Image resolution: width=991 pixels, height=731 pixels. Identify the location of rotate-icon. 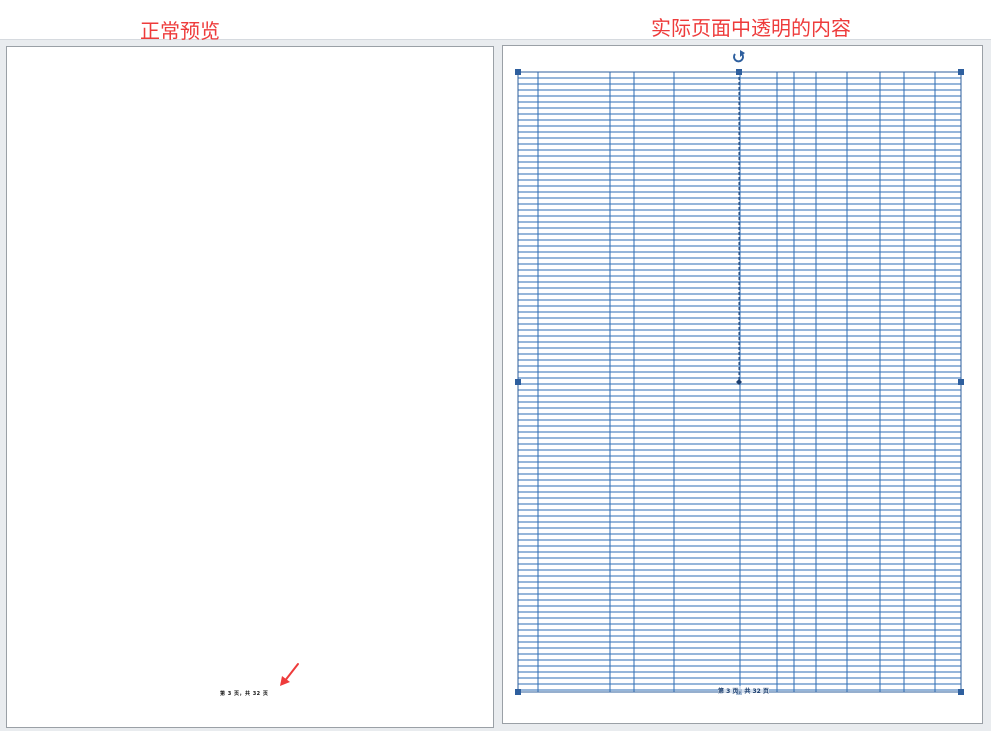
(739, 56).